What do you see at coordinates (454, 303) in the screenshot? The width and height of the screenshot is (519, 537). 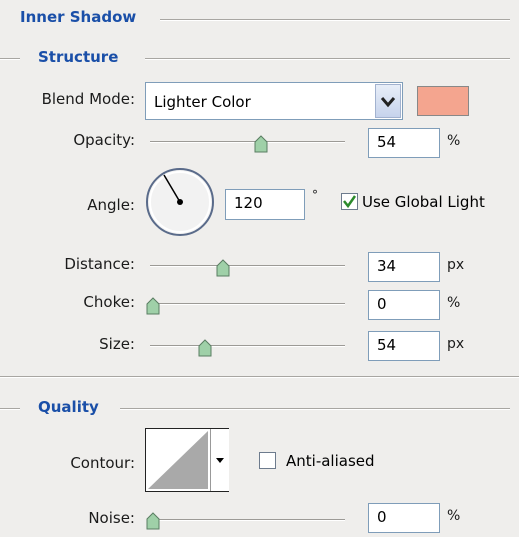 I see `choke-unit: %` at bounding box center [454, 303].